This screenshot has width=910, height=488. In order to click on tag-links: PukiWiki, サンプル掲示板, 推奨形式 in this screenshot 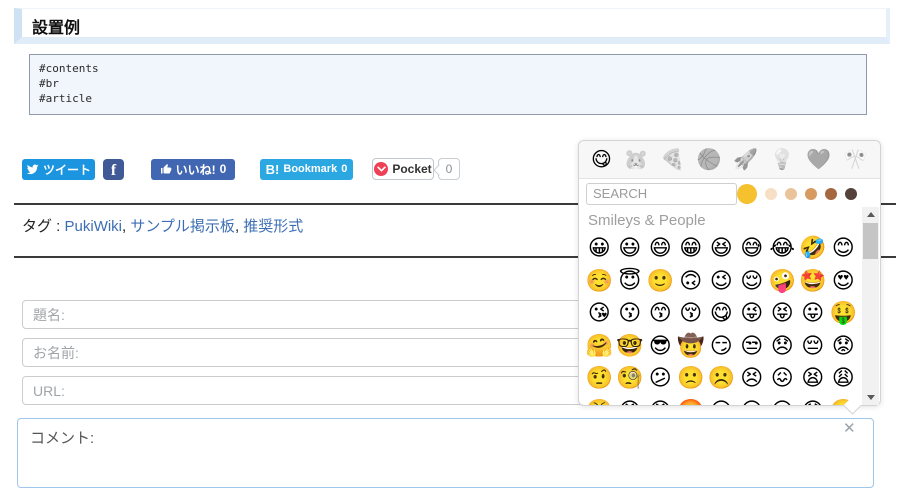, I will do `click(184, 226)`.